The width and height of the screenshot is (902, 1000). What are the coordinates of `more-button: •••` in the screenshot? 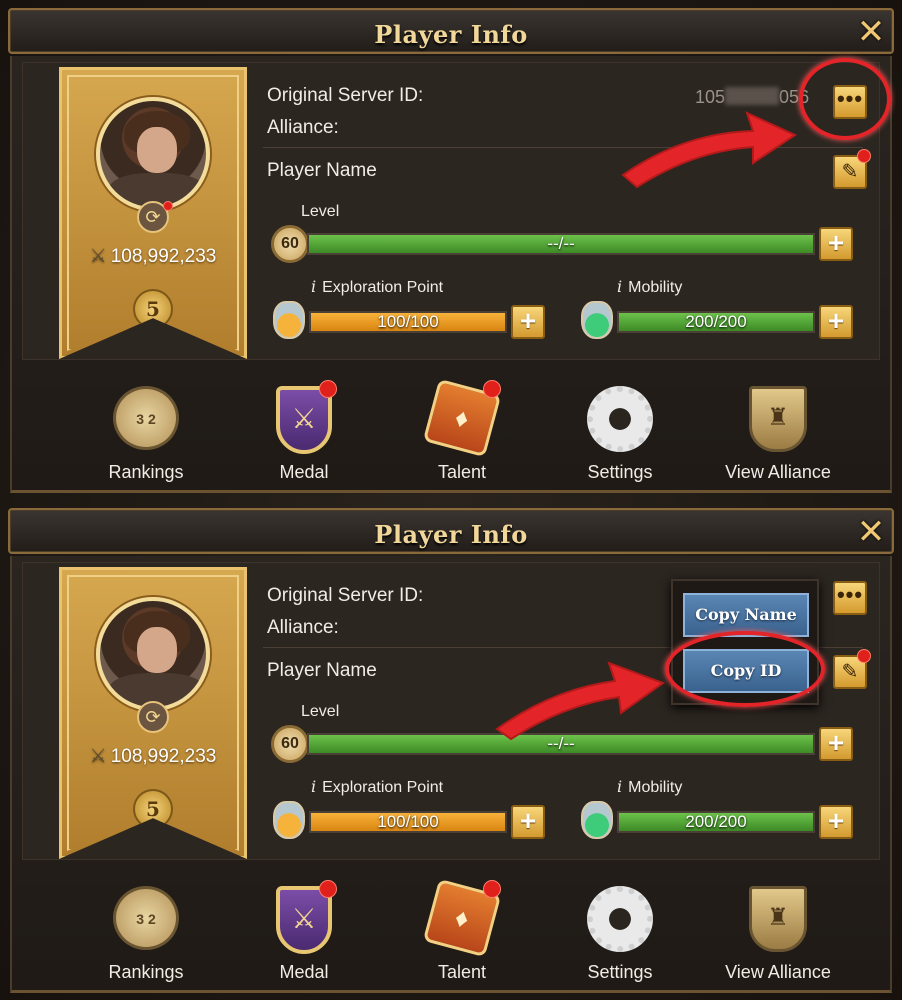 It's located at (850, 598).